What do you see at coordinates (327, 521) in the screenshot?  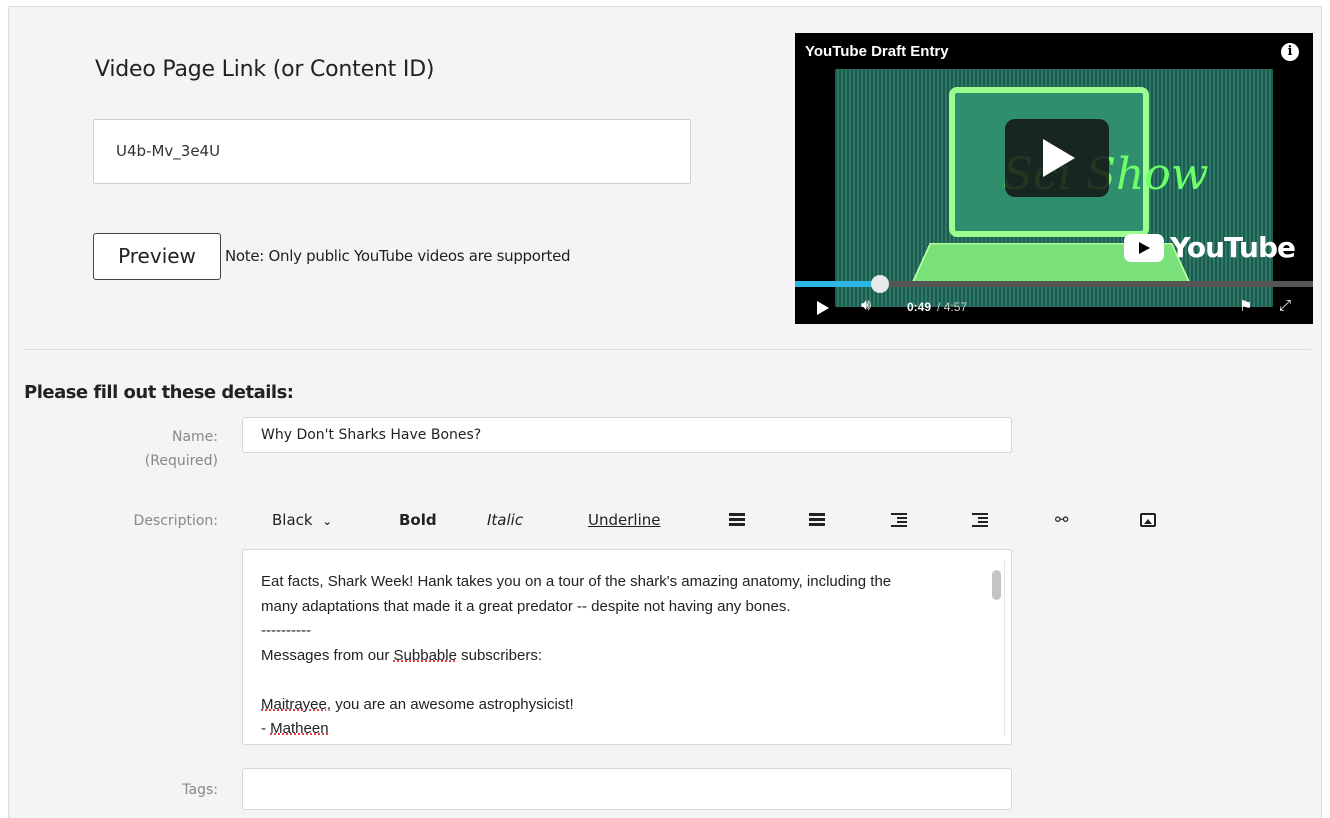 I see `chevron-down-icon: ⌄` at bounding box center [327, 521].